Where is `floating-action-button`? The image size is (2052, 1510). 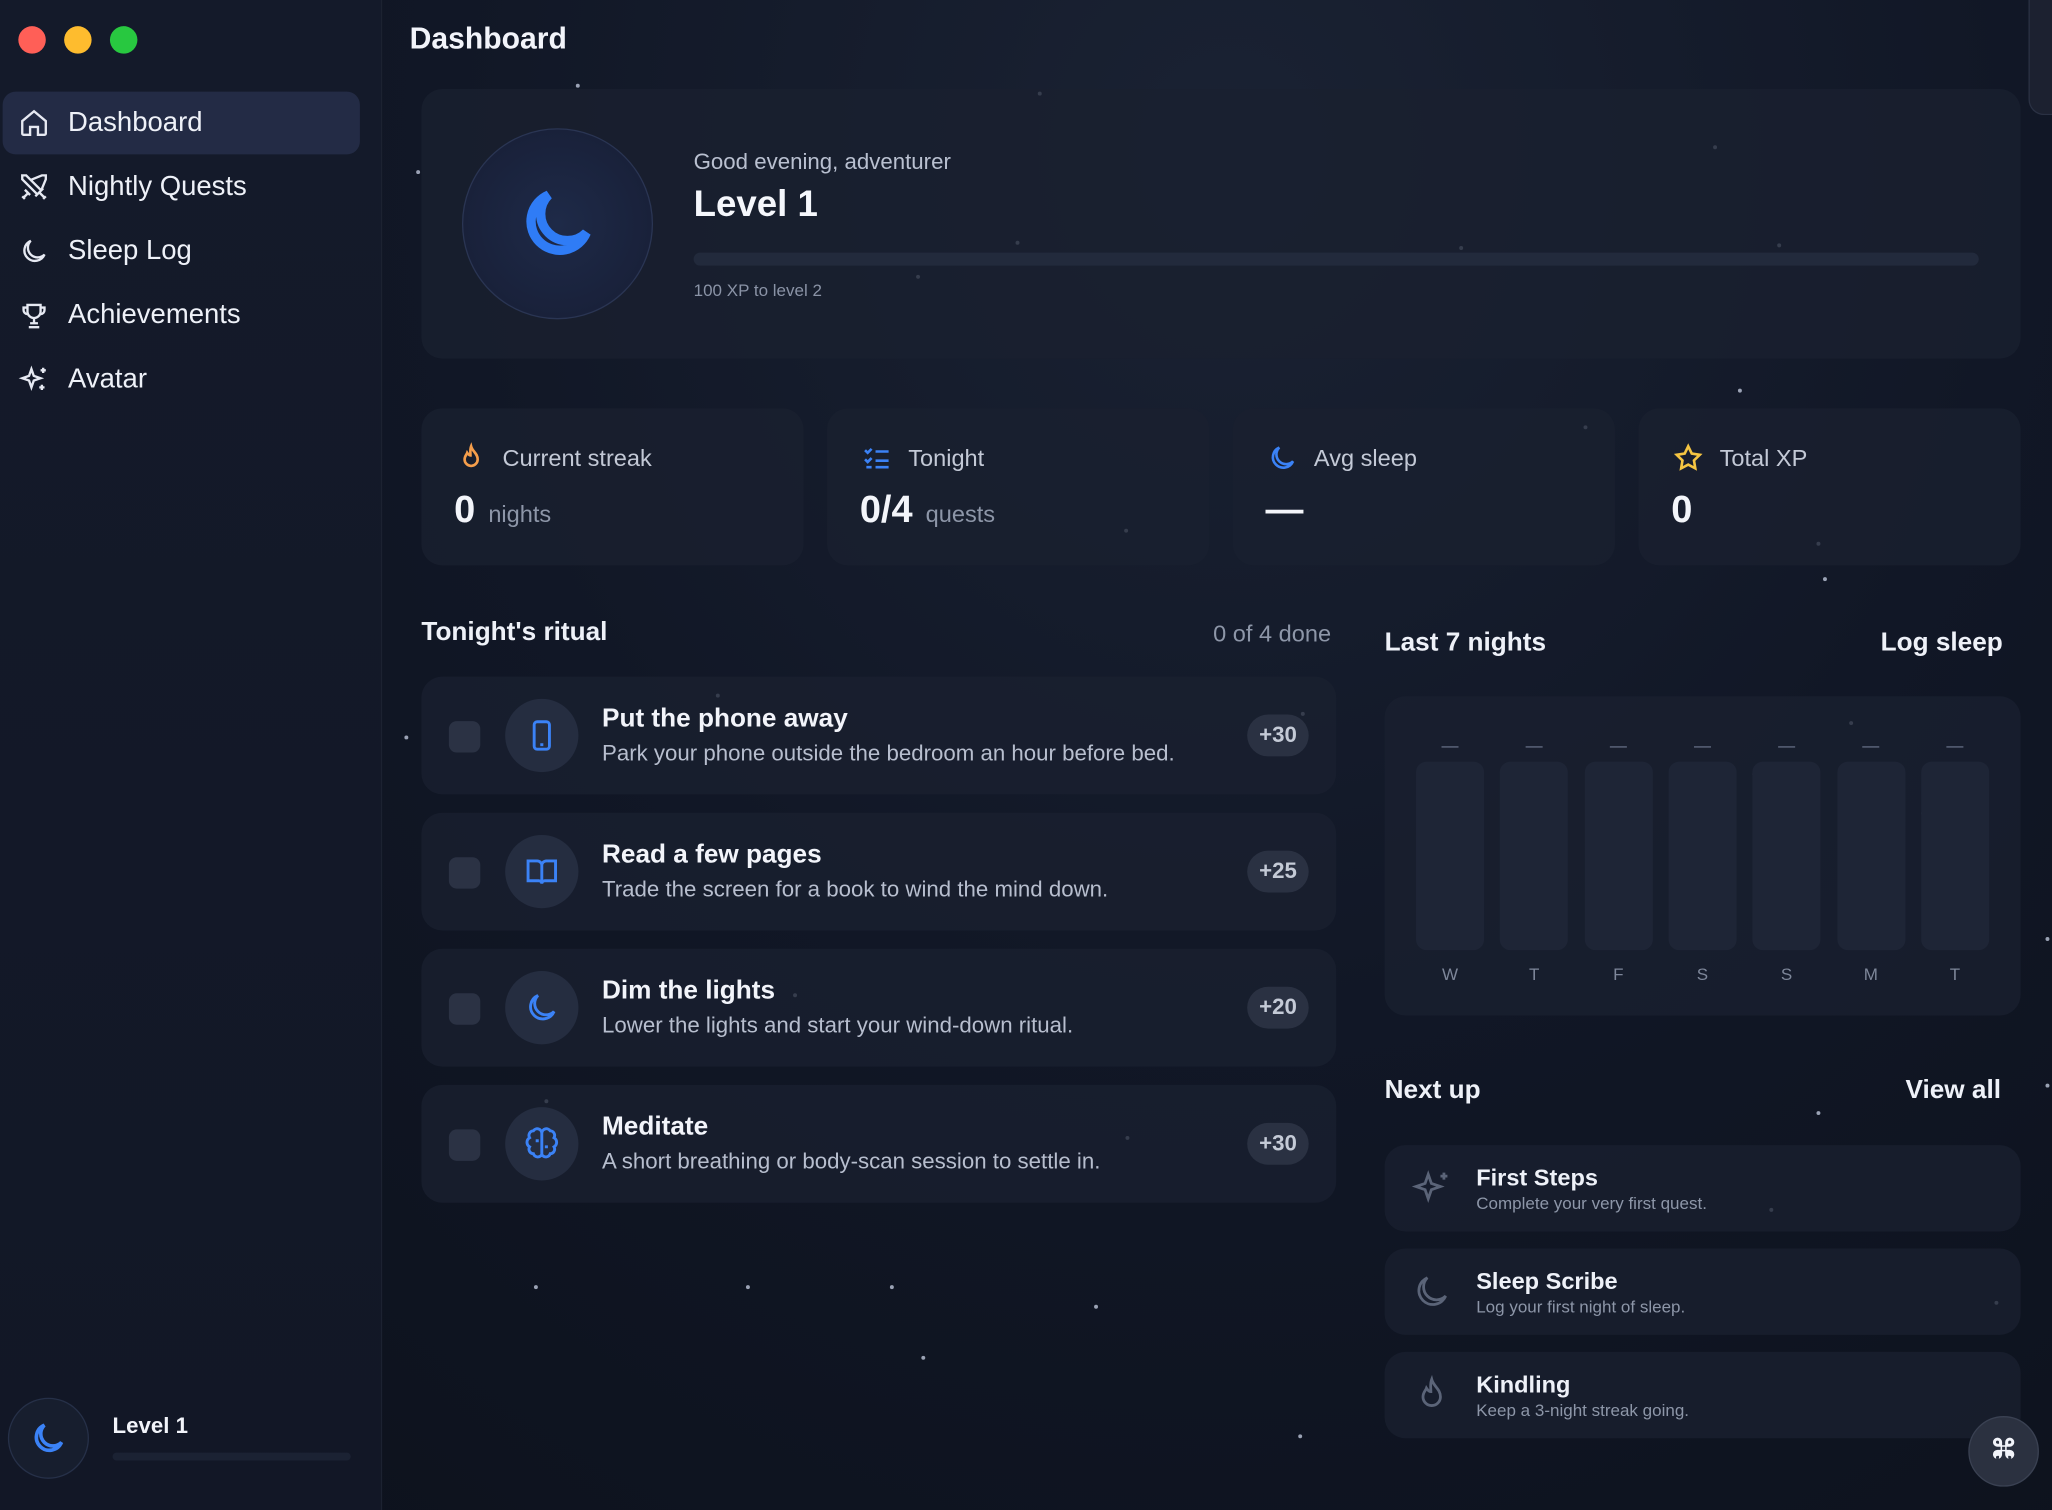
floating-action-button is located at coordinates (2003, 1451).